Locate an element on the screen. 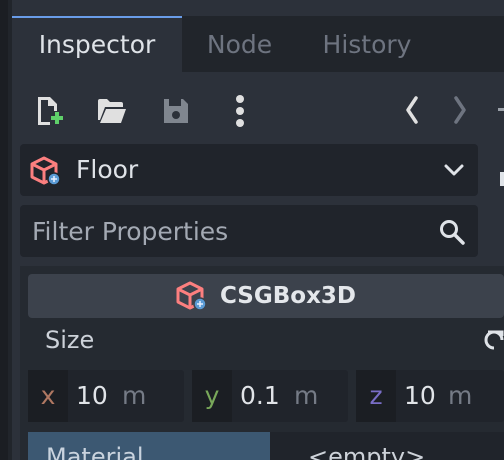  class-header: CSGBox3D is located at coordinates (266, 296).